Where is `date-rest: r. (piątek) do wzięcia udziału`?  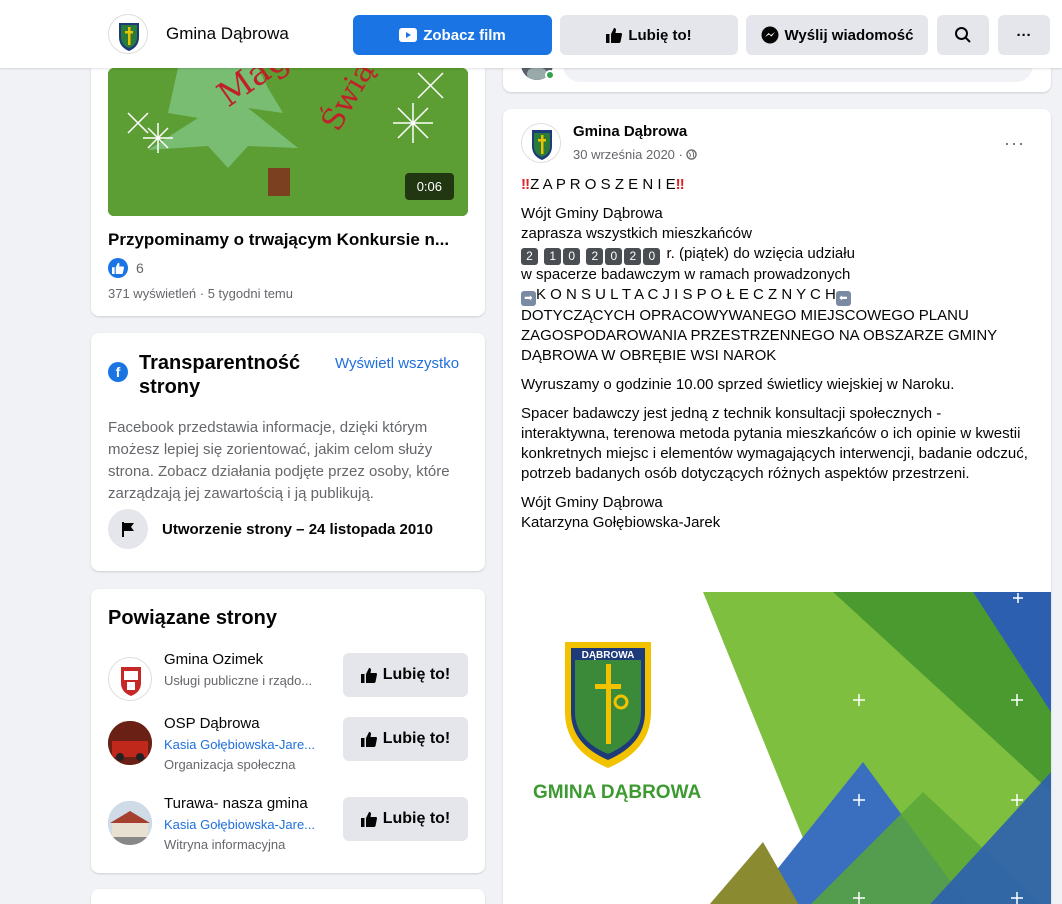
date-rest: r. (piątek) do wzięcia udziału is located at coordinates (760, 253).